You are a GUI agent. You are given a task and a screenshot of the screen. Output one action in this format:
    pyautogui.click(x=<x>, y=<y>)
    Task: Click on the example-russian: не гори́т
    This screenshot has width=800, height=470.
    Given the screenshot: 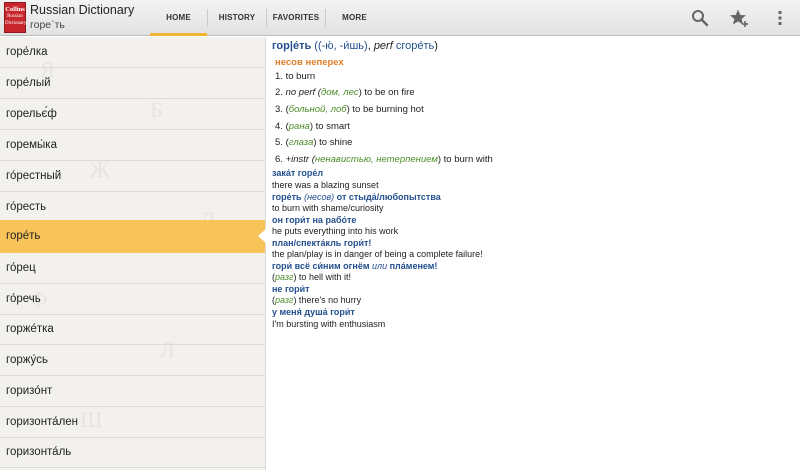 What is the action you would take?
    pyautogui.click(x=291, y=289)
    